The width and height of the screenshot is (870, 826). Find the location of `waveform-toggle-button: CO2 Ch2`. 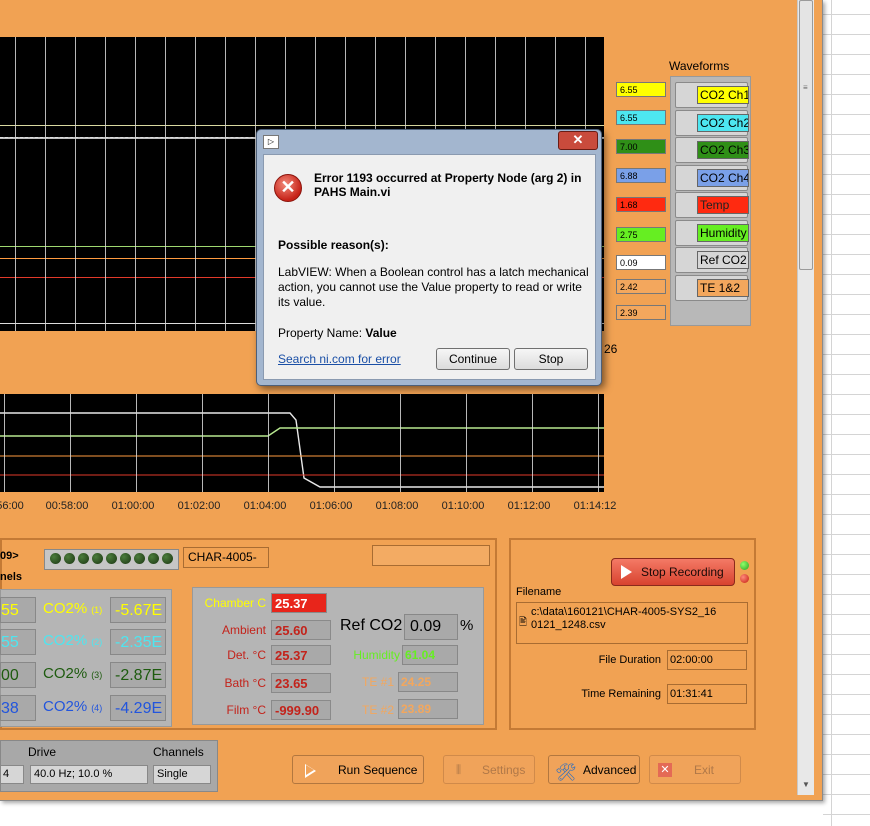

waveform-toggle-button: CO2 Ch2 is located at coordinates (712, 122).